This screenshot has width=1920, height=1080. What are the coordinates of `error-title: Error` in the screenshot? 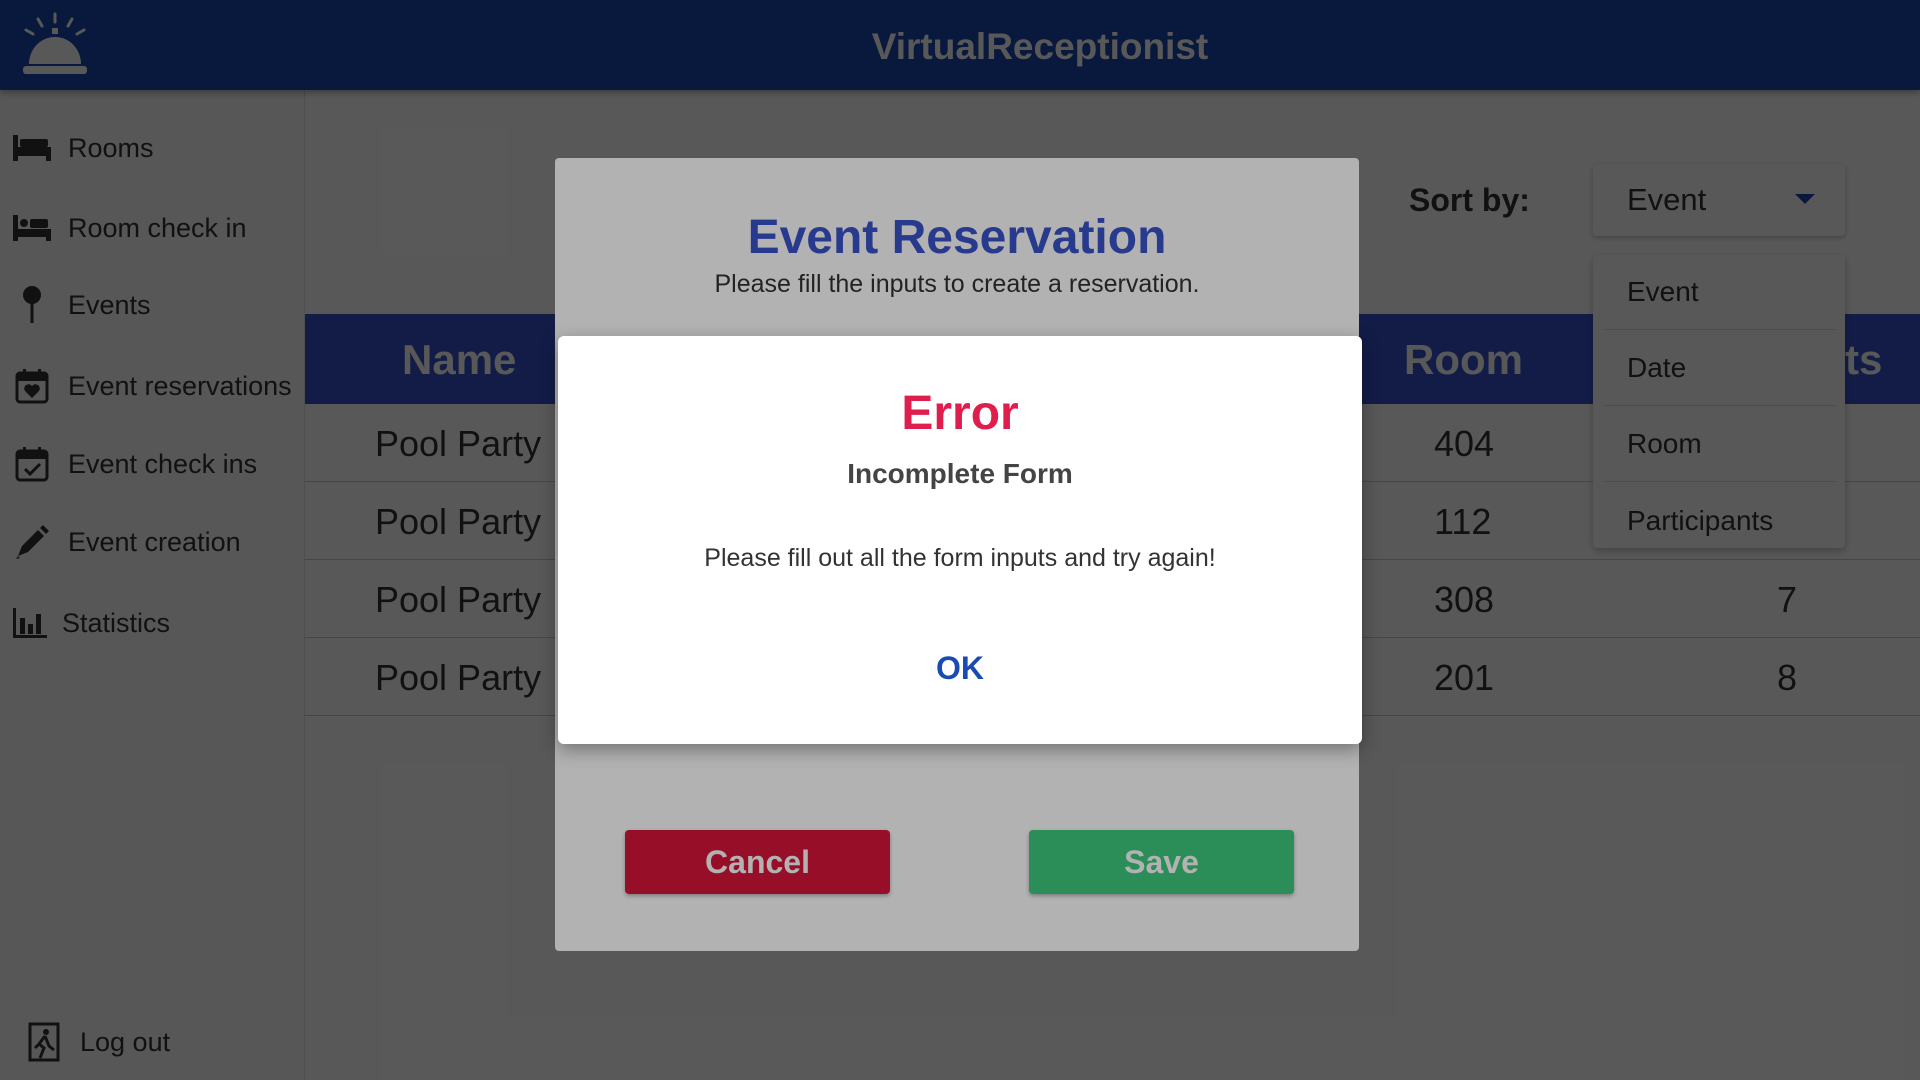 It's located at (960, 413).